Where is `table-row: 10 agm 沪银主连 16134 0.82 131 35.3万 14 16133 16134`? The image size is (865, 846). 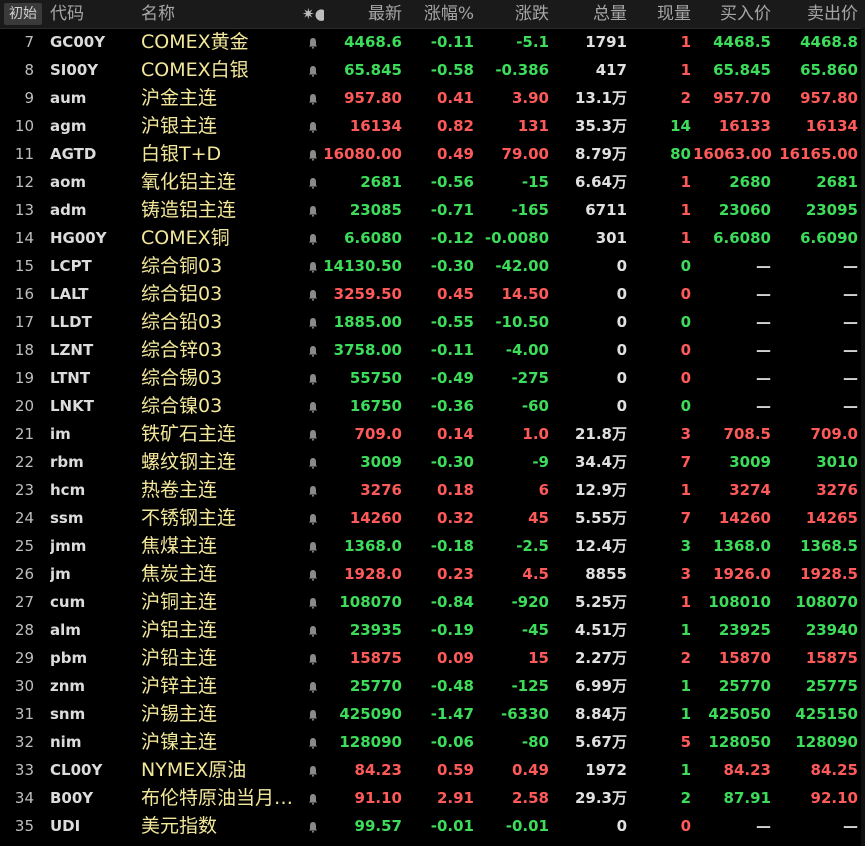
table-row: 10 agm 沪银主连 16134 0.82 131 35.3万 14 16133 16134 is located at coordinates (432, 126).